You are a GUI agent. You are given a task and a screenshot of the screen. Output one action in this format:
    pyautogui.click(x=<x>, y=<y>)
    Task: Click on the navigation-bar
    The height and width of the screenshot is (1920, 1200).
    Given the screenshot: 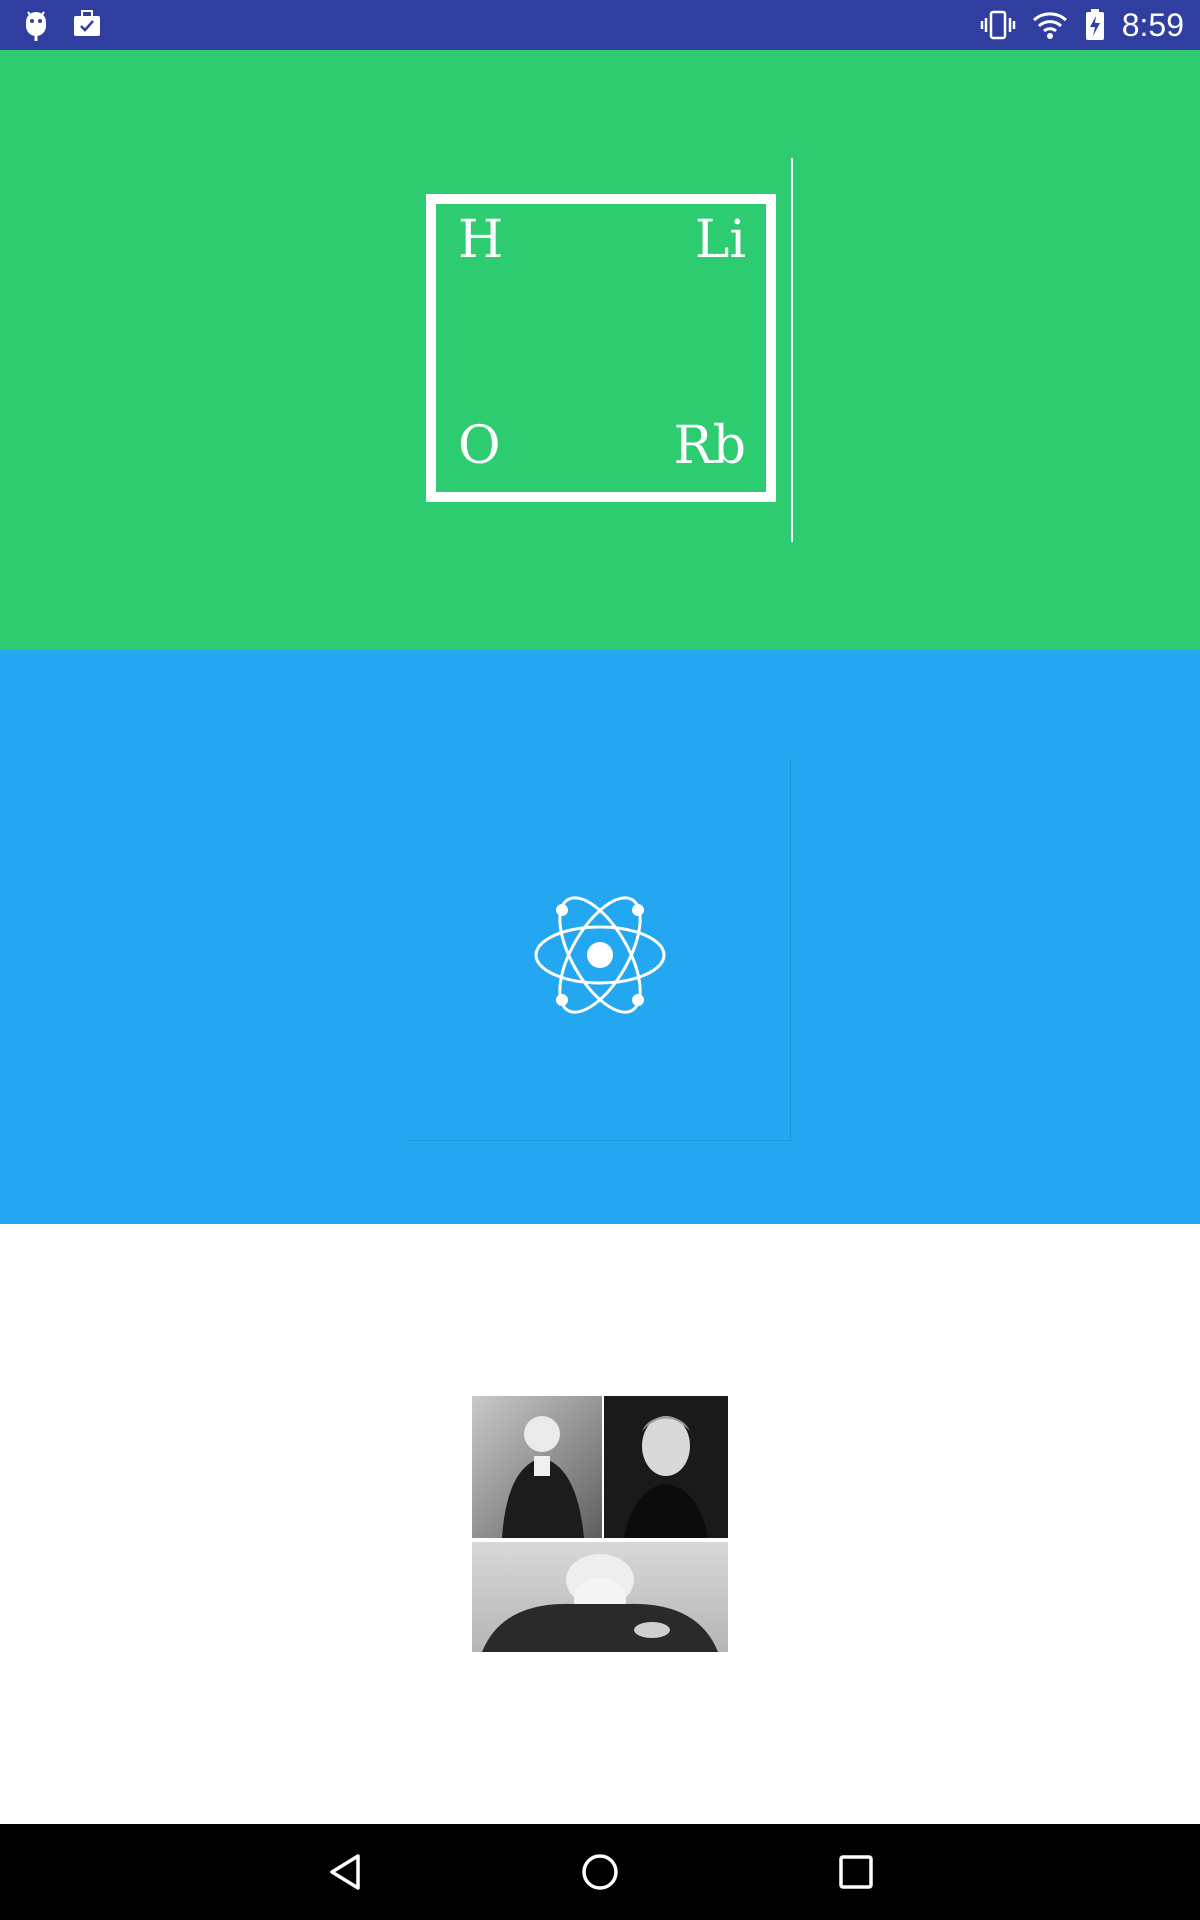 What is the action you would take?
    pyautogui.click(x=600, y=1872)
    